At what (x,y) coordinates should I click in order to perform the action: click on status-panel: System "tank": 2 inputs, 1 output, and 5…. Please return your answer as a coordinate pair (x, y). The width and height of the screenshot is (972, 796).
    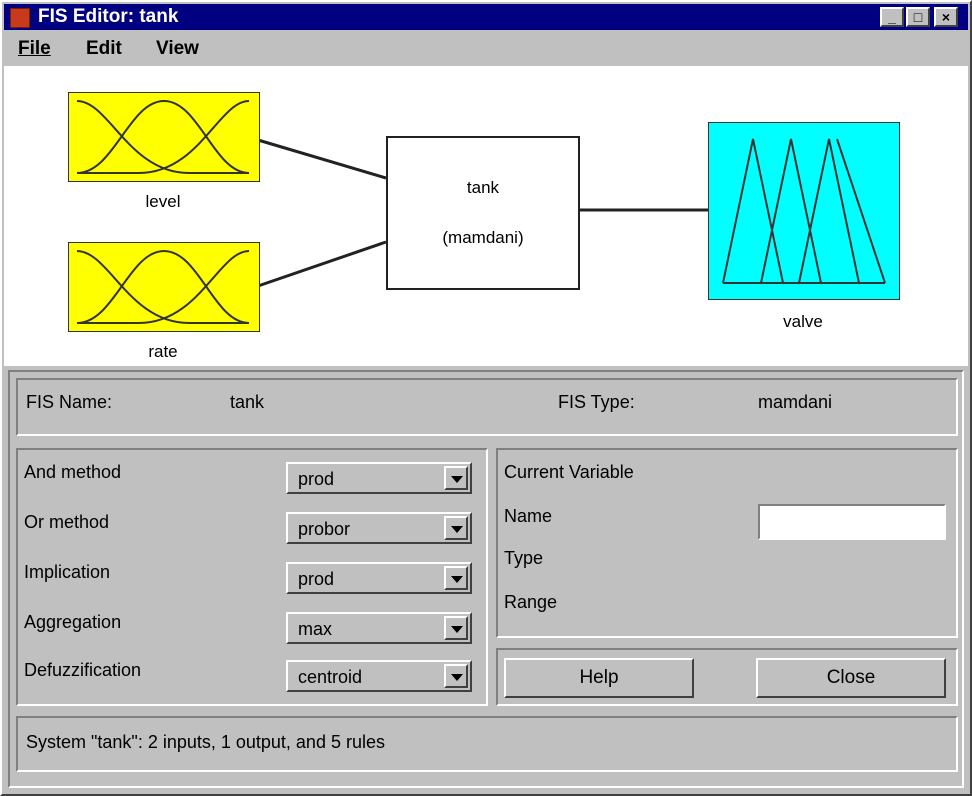
    Looking at the image, I should click on (487, 744).